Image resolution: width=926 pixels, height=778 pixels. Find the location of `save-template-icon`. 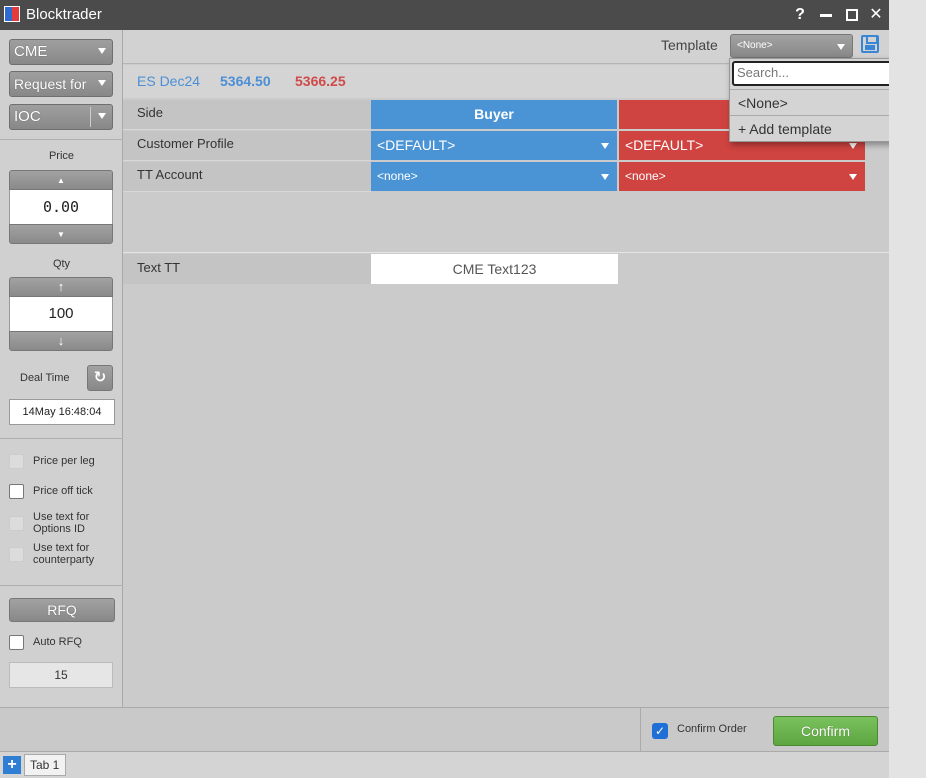

save-template-icon is located at coordinates (870, 44).